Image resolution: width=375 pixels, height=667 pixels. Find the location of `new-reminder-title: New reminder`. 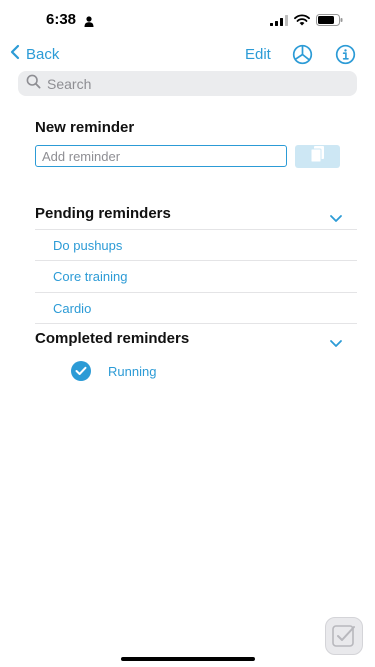

new-reminder-title: New reminder is located at coordinates (85, 127).